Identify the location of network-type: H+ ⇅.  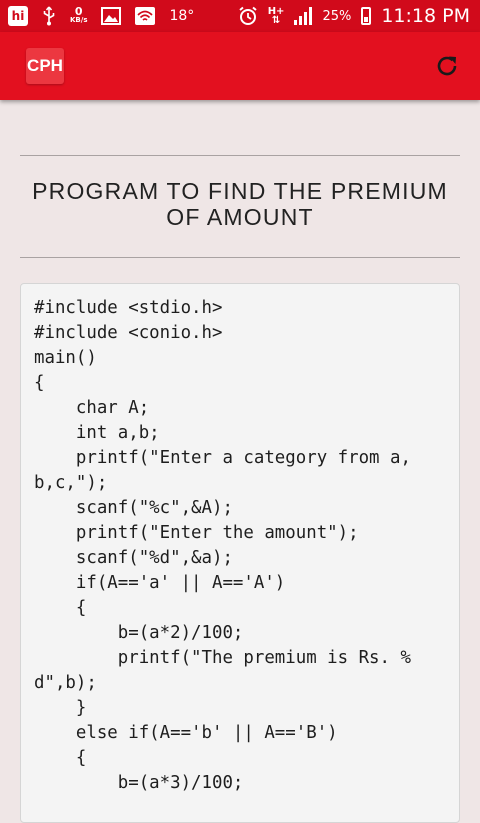
(276, 16).